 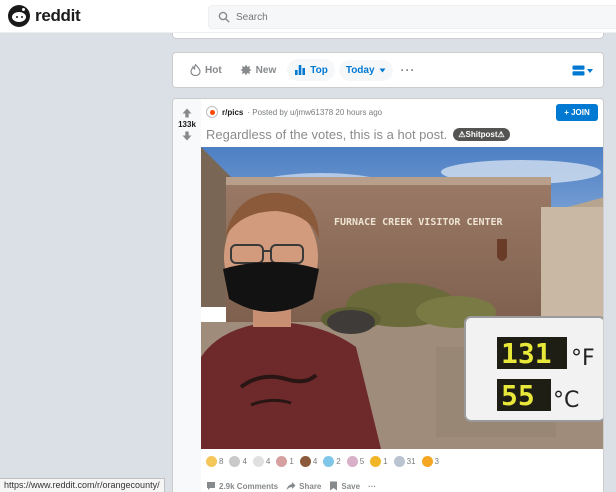 I want to click on share-label: Share, so click(x=310, y=486).